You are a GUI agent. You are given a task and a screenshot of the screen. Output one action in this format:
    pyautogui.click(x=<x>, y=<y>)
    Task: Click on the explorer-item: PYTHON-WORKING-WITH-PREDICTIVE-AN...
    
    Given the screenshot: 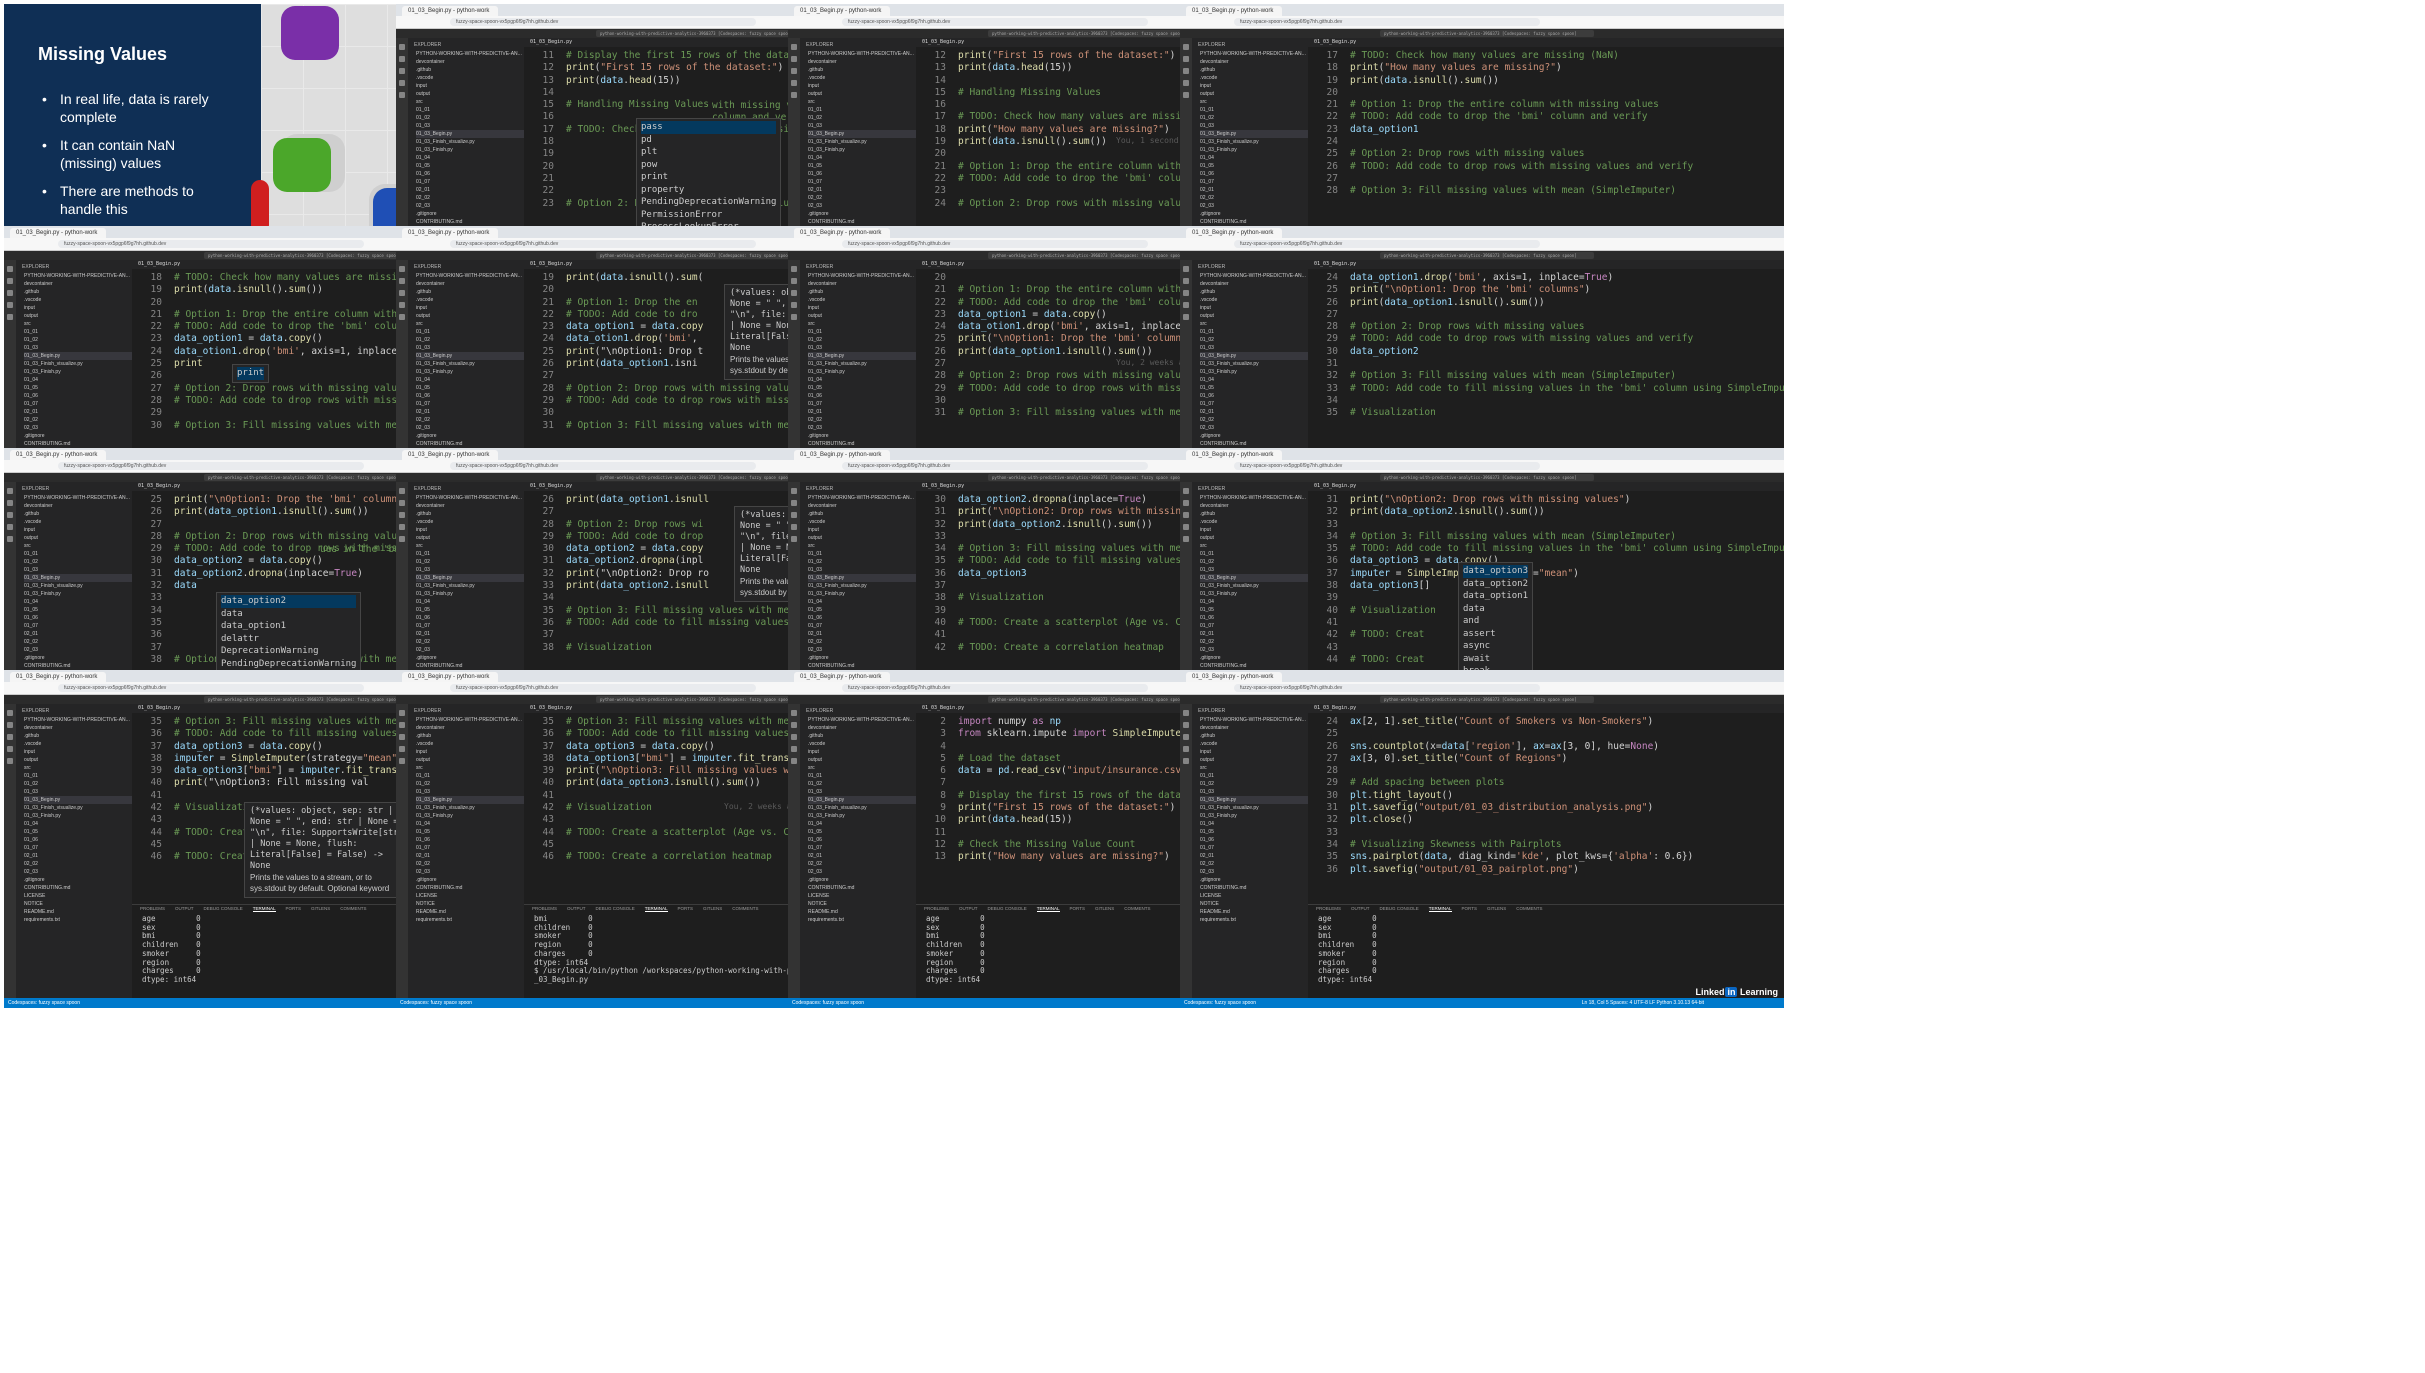 What is the action you would take?
    pyautogui.click(x=862, y=54)
    